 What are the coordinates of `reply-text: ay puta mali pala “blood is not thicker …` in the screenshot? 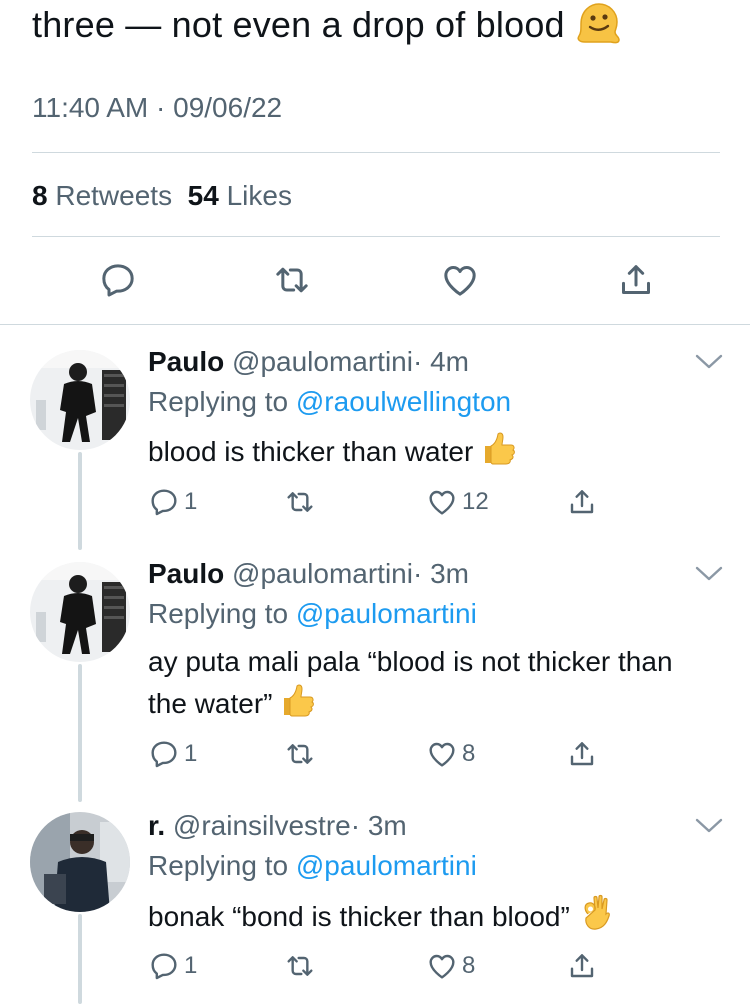 It's located at (418, 685).